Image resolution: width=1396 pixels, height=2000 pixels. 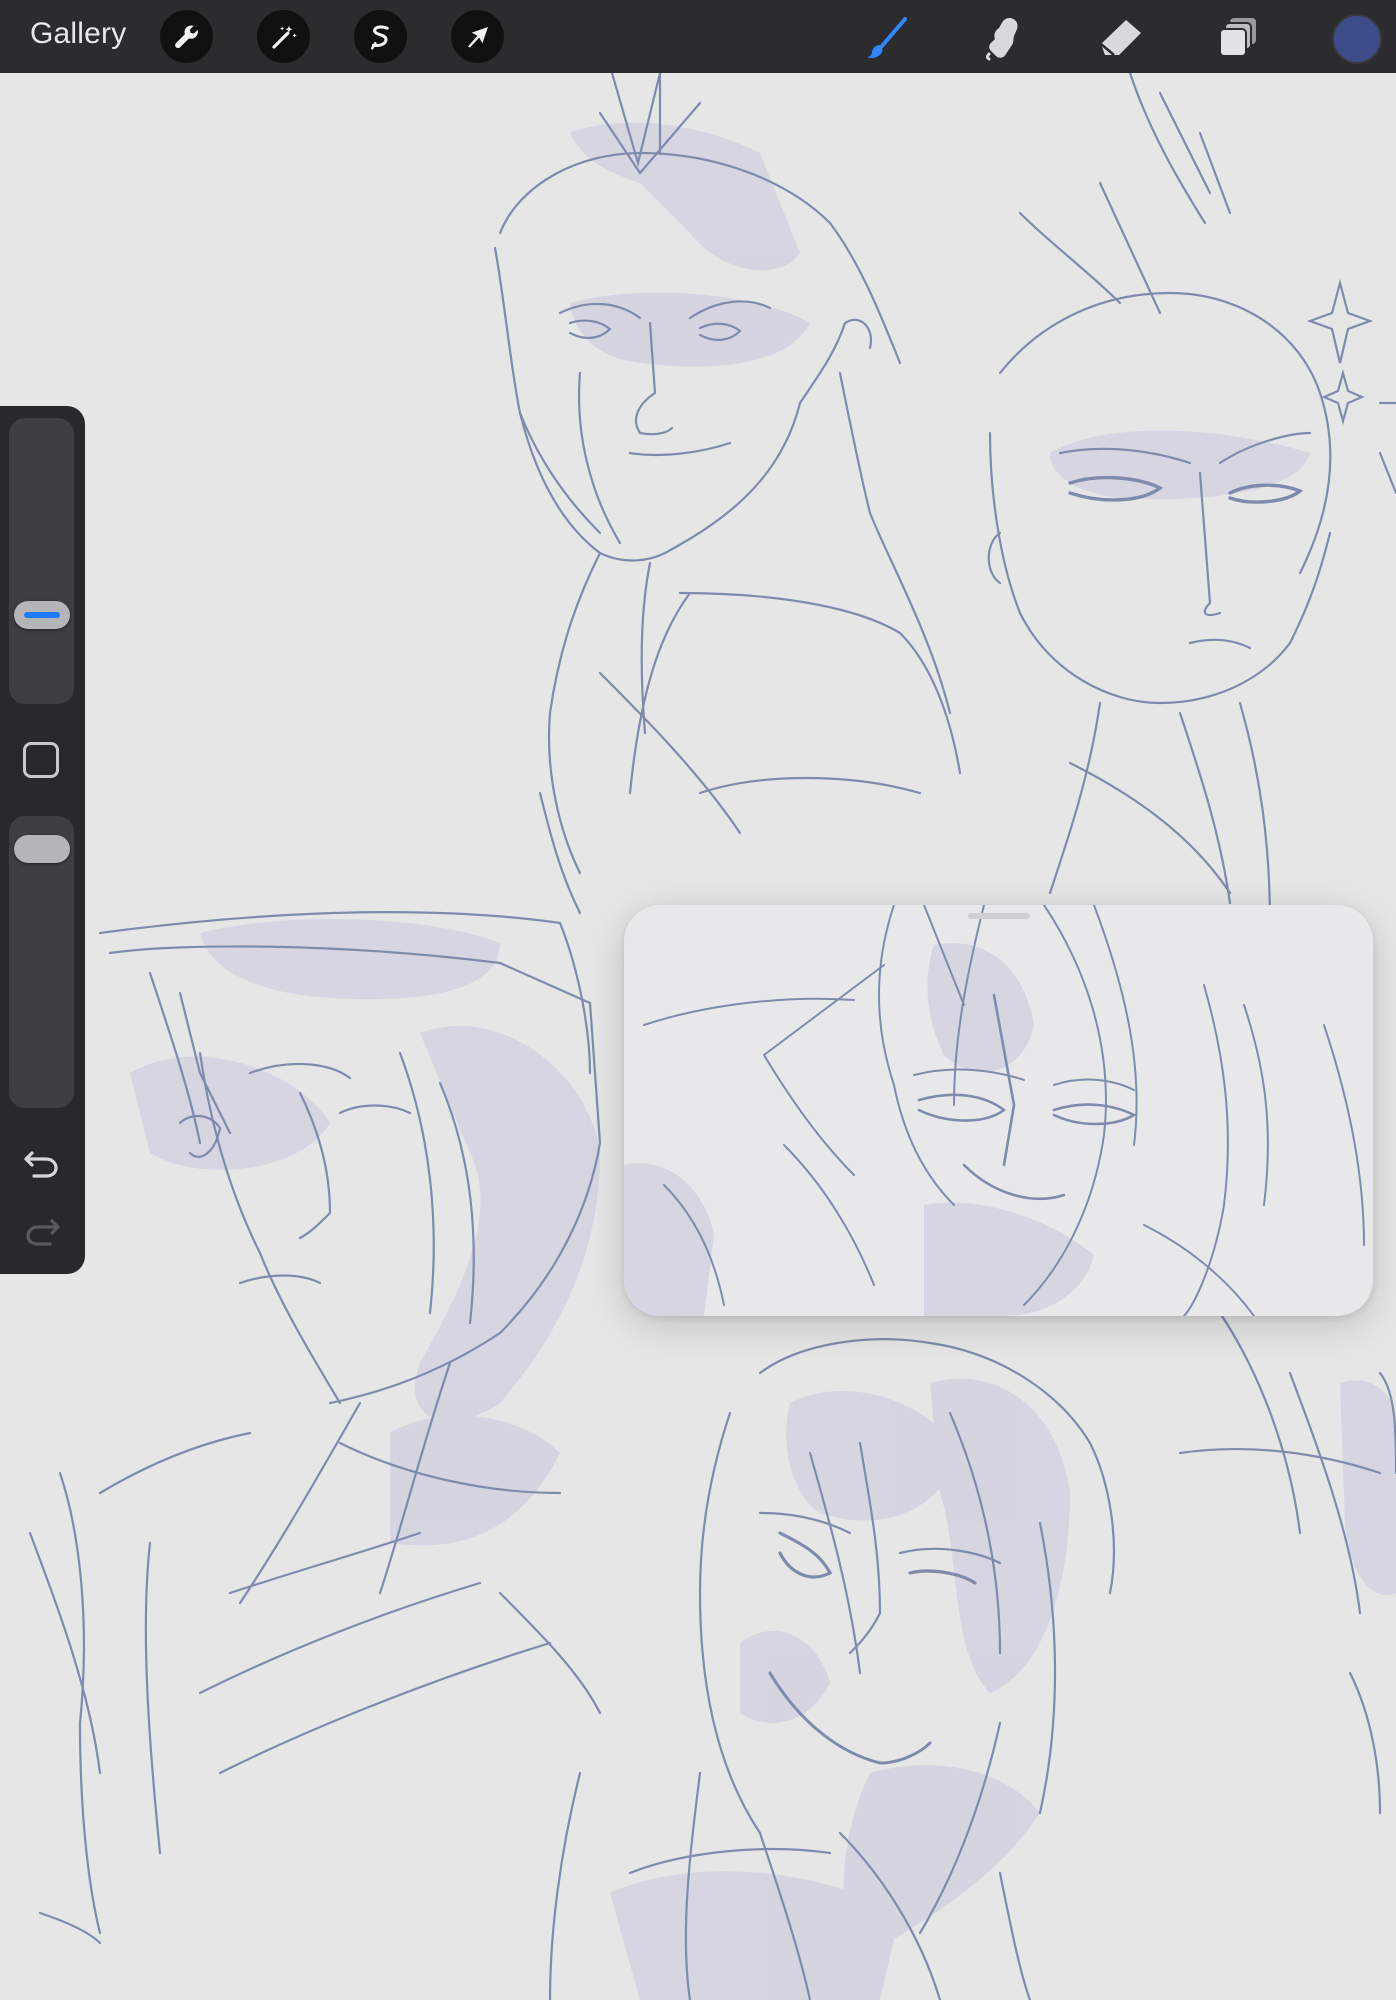 I want to click on redo-button, so click(x=42, y=1230).